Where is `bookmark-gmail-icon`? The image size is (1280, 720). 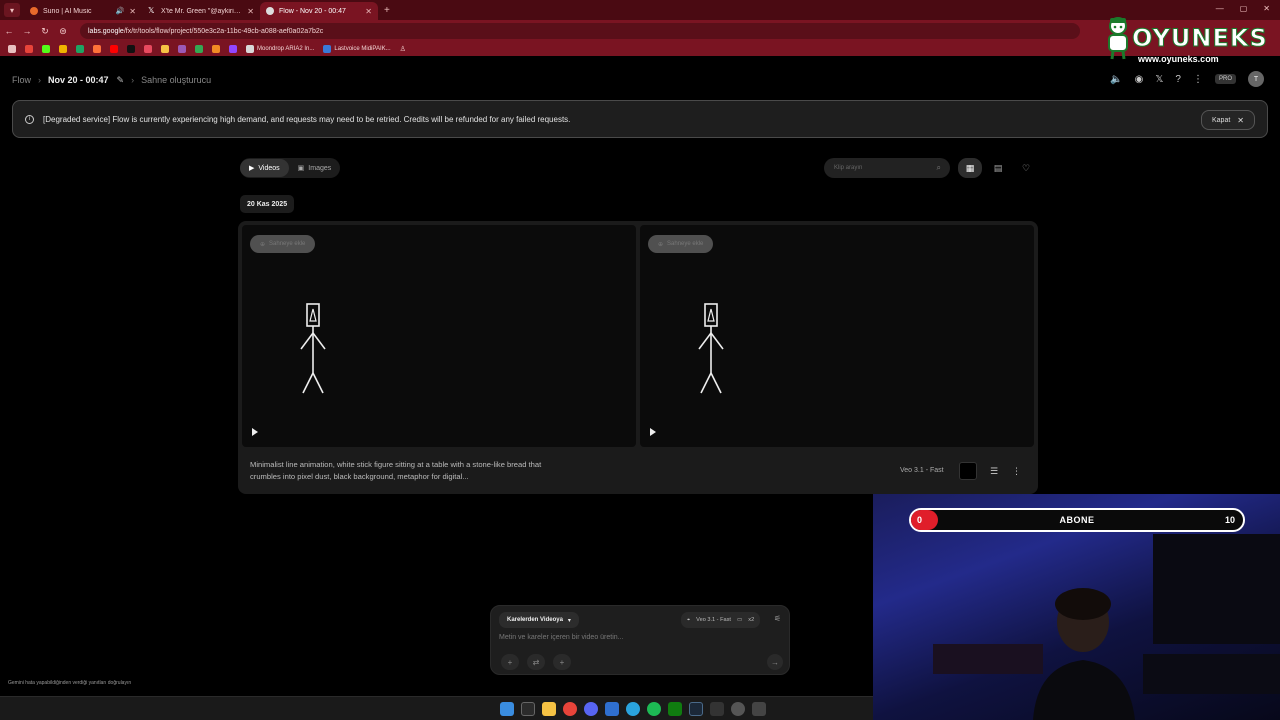 bookmark-gmail-icon is located at coordinates (29, 49).